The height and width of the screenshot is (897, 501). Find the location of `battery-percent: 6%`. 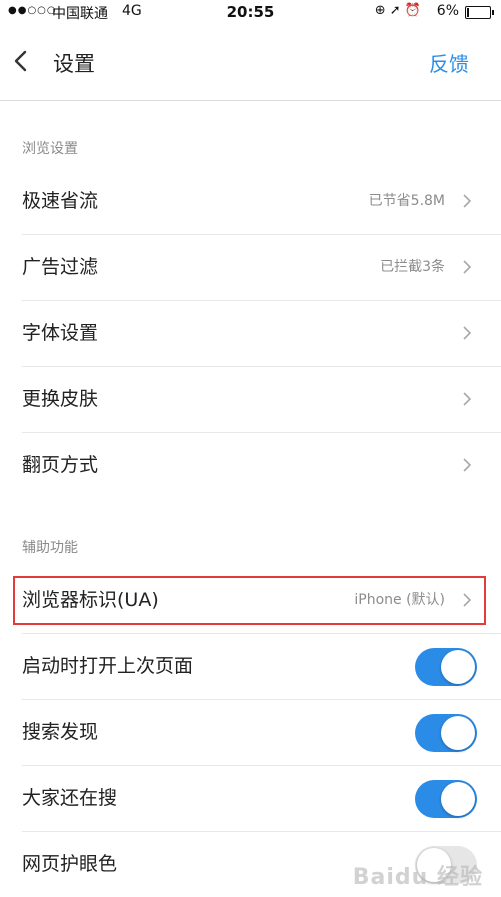

battery-percent: 6% is located at coordinates (447, 11).